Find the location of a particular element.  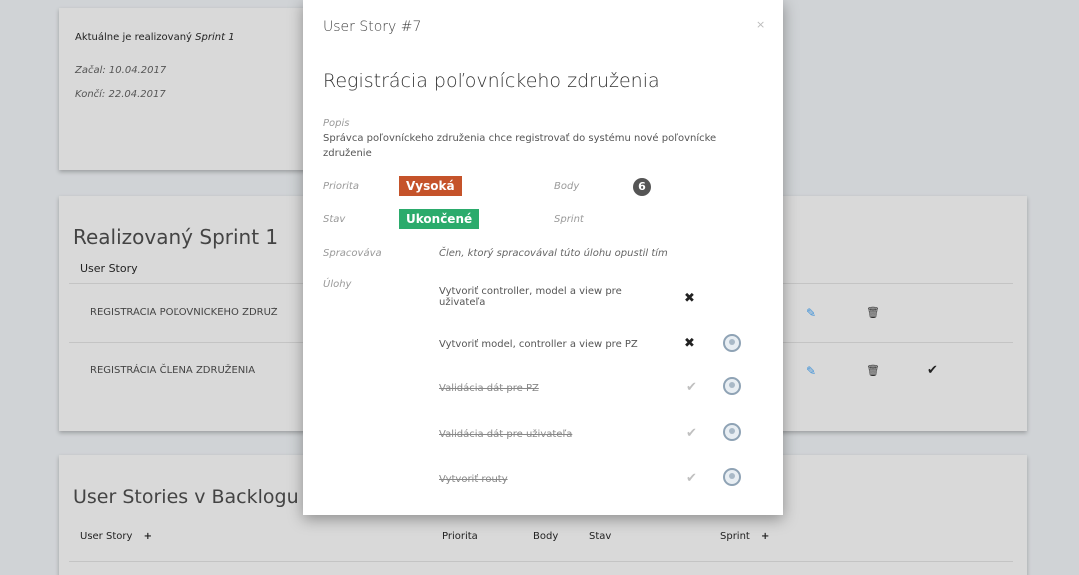

state-label: Stav is located at coordinates (334, 219).